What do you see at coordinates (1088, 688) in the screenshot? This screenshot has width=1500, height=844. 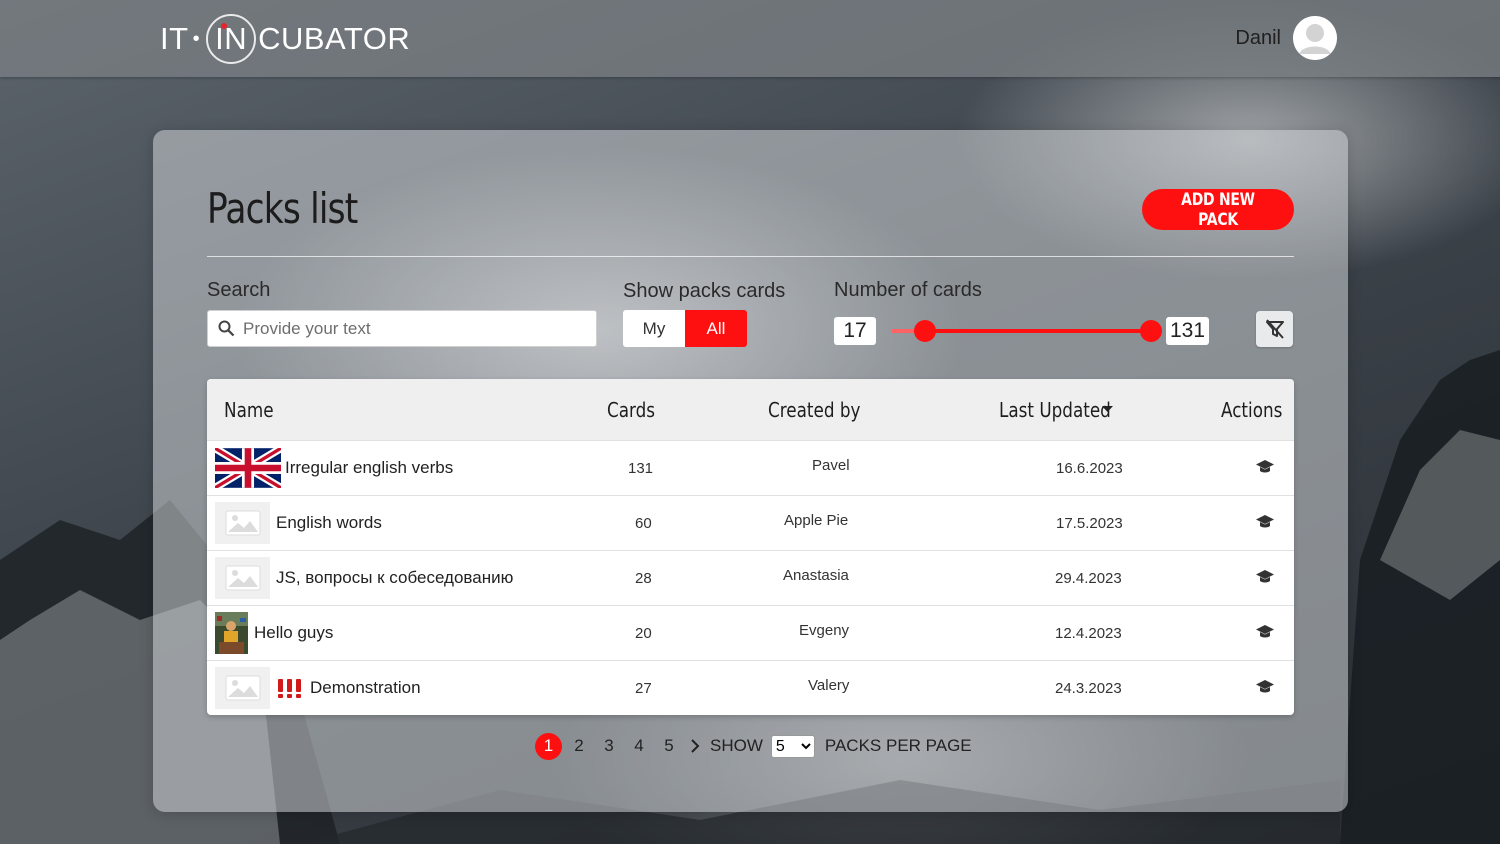 I see `pack-updated: 24.3.2023` at bounding box center [1088, 688].